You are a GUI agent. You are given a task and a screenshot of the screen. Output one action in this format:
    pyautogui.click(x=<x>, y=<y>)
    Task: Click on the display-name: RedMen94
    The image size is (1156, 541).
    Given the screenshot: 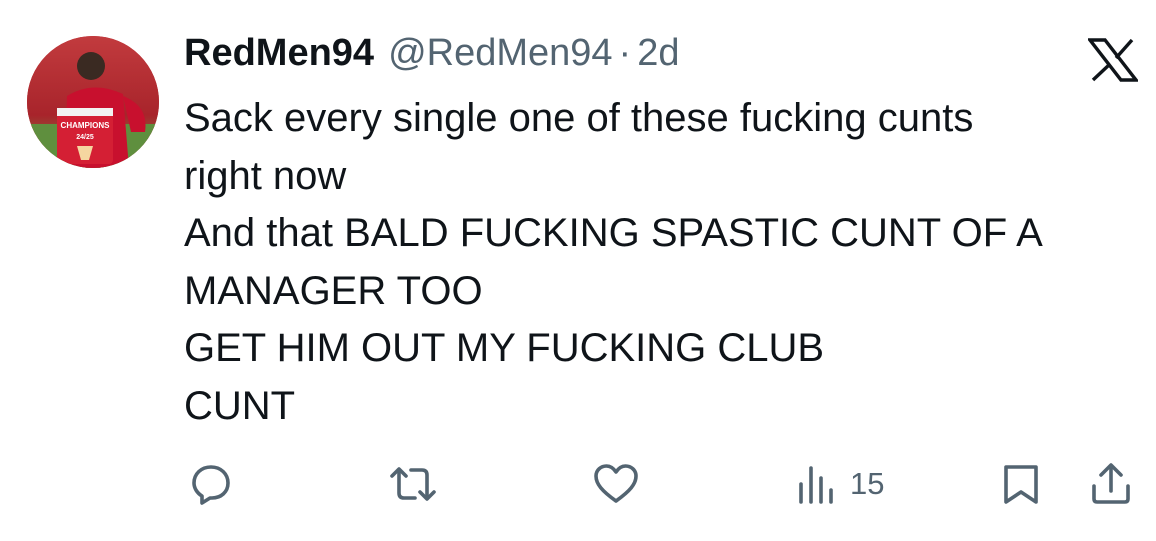 What is the action you would take?
    pyautogui.click(x=279, y=53)
    